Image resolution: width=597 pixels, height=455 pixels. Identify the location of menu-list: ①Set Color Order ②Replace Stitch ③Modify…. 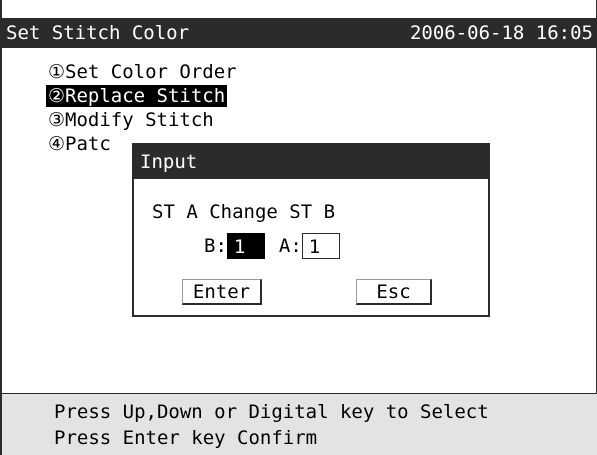
(142, 108).